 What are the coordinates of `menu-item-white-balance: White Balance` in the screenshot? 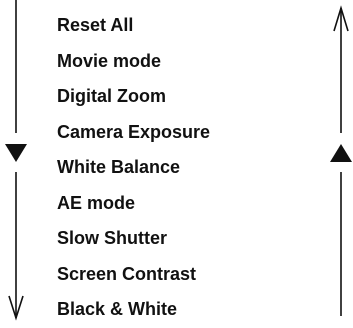 It's located at (133, 168).